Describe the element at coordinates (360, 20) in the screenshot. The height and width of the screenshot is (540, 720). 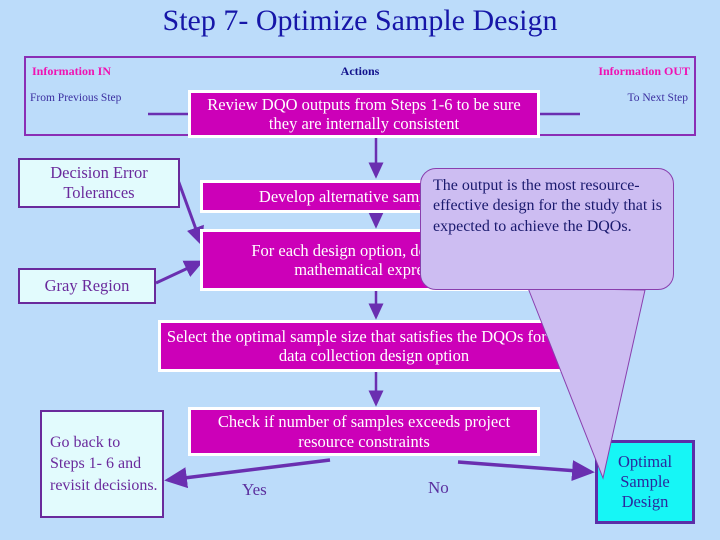
I see `page-title: Step 7- Optimize Sample Design` at that location.